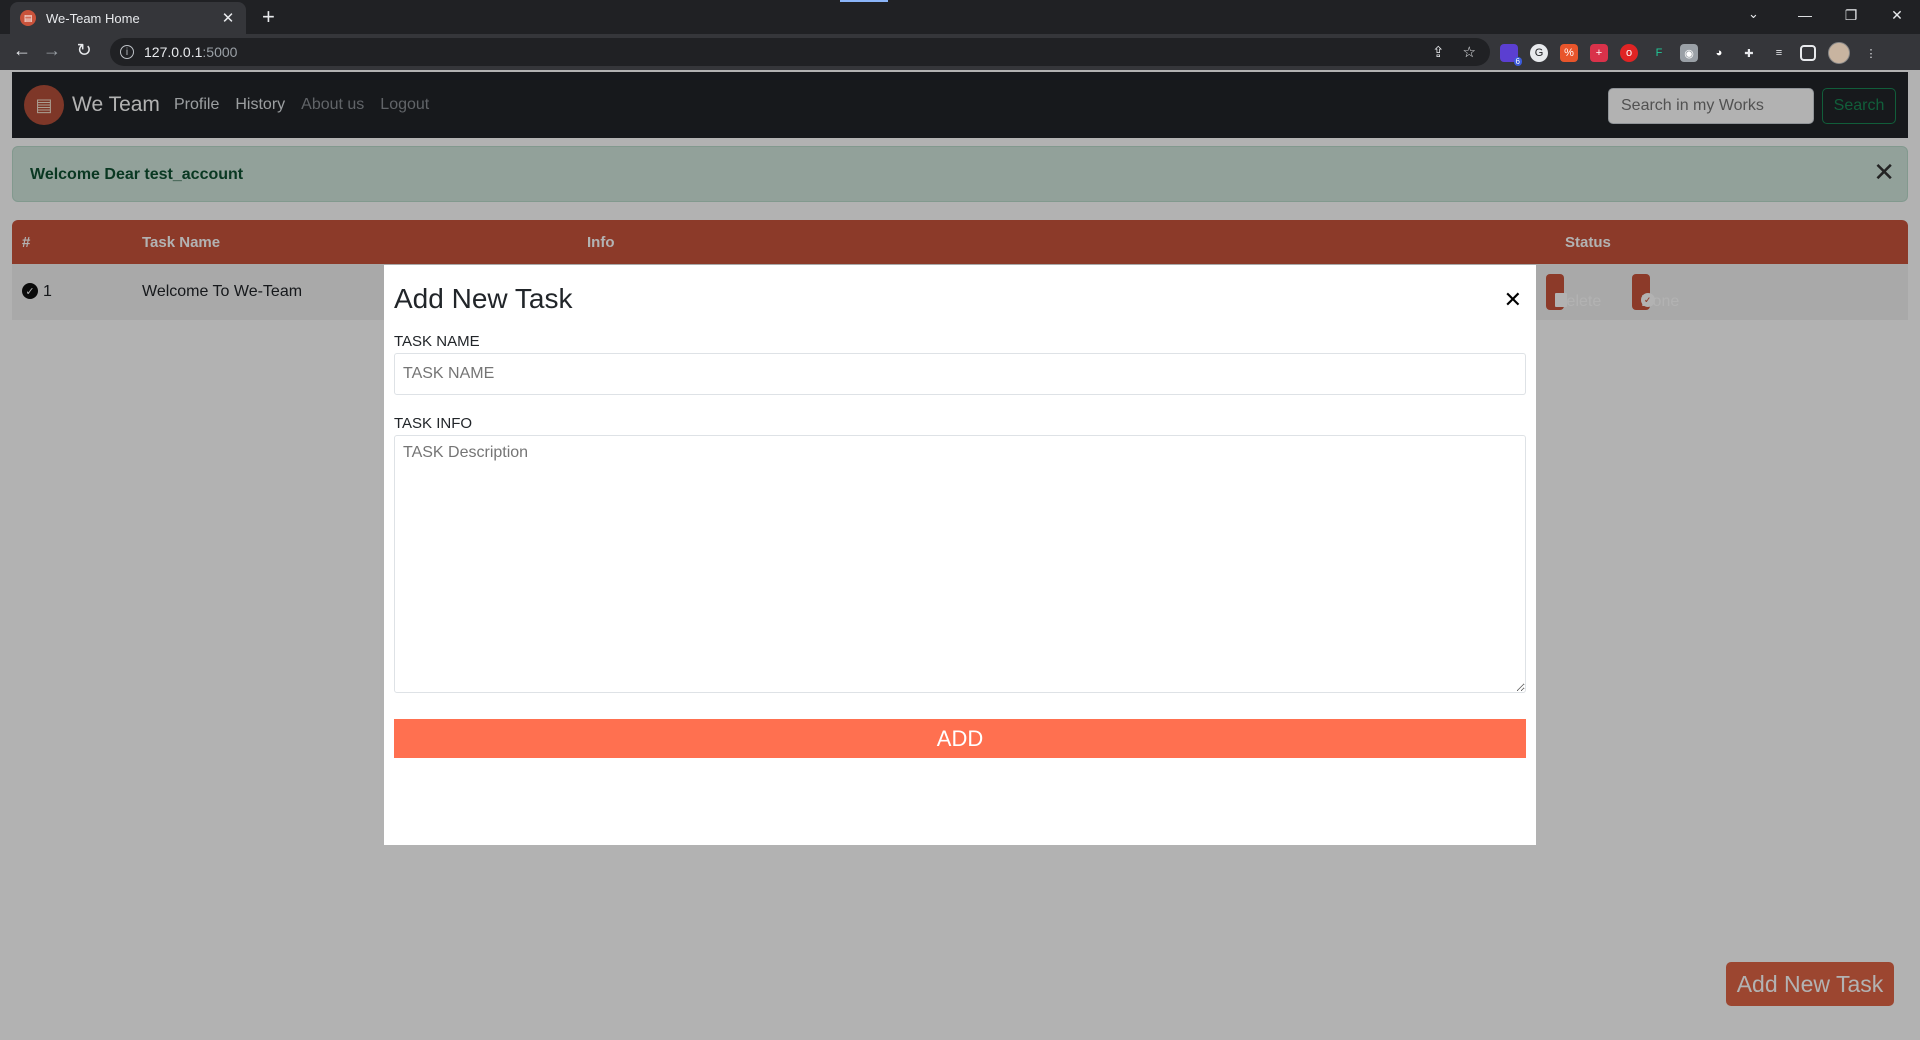 This screenshot has width=1920, height=1040. Describe the element at coordinates (1719, 53) in the screenshot. I see `eye-icon: ◕` at that location.